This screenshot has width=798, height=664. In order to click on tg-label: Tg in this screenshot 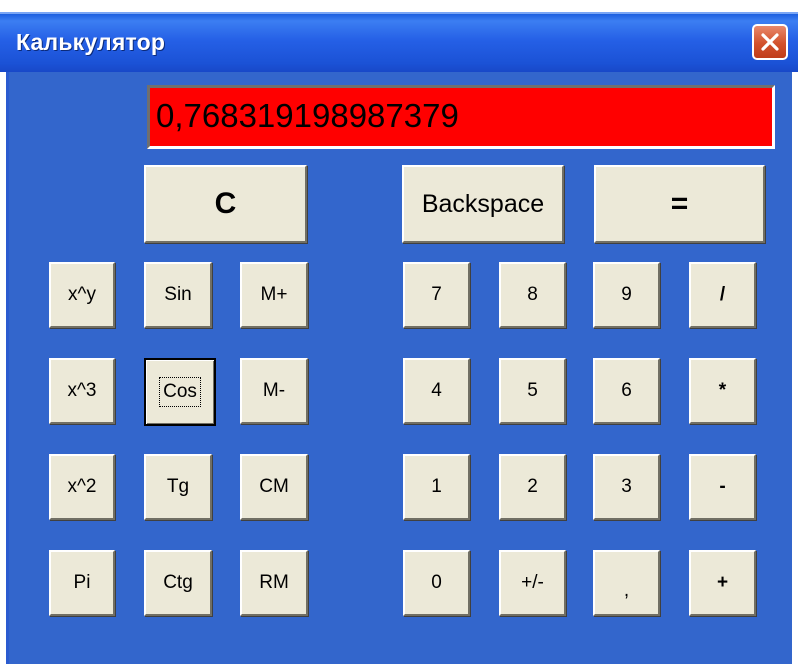, I will do `click(178, 486)`.